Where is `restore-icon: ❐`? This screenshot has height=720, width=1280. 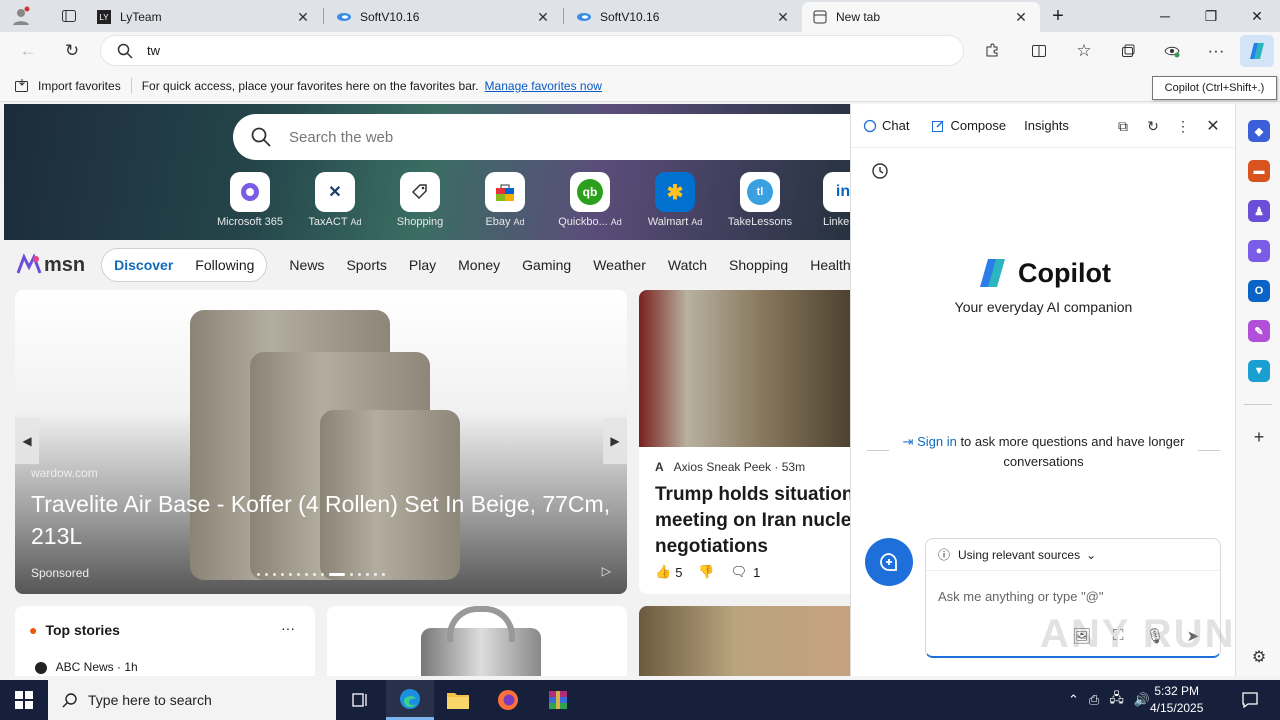
restore-icon: ❐ is located at coordinates (1211, 16).